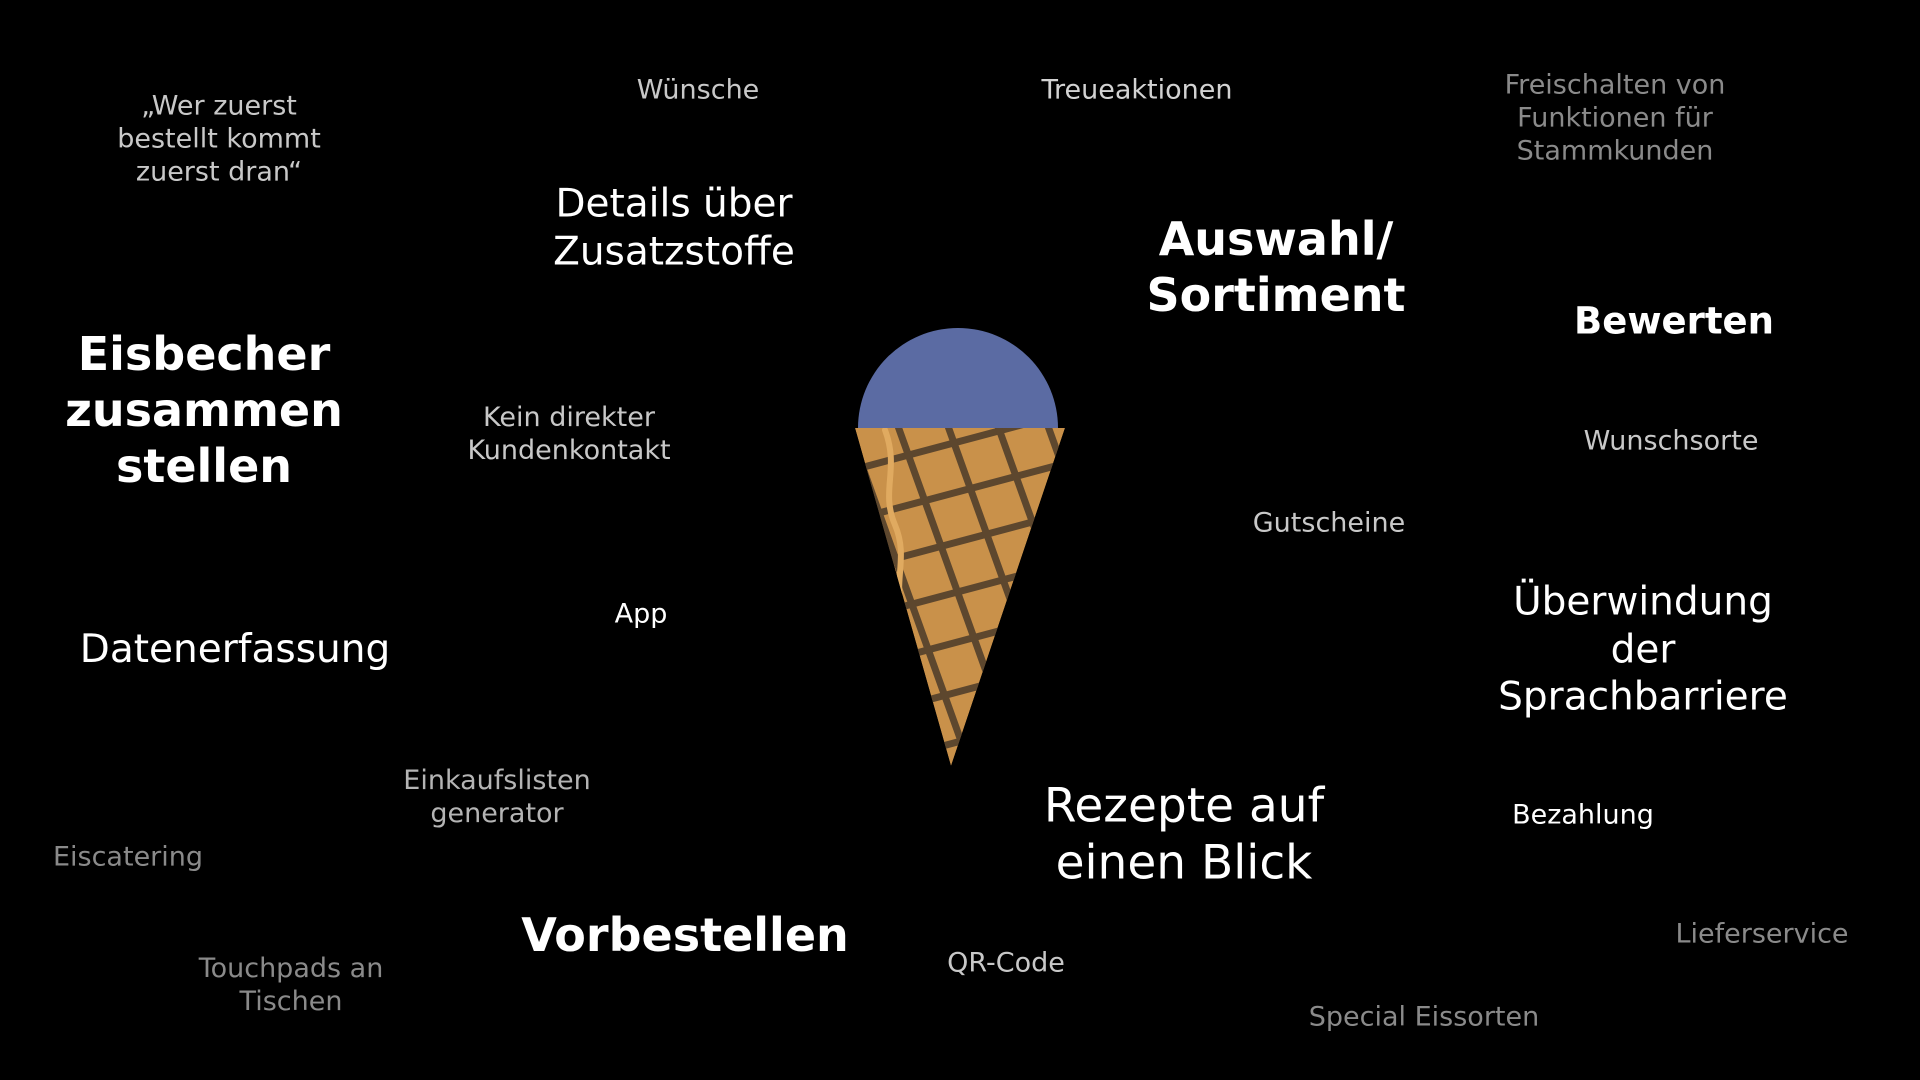 The width and height of the screenshot is (1920, 1080). What do you see at coordinates (1583, 815) in the screenshot?
I see `word-bezahlung: Bezahlung` at bounding box center [1583, 815].